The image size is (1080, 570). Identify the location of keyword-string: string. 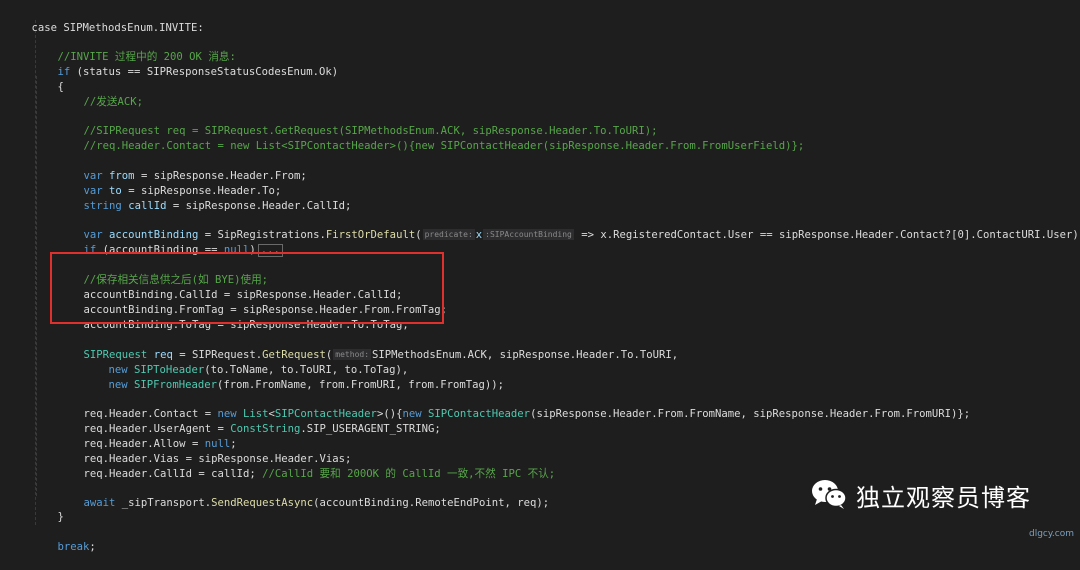
(102, 206).